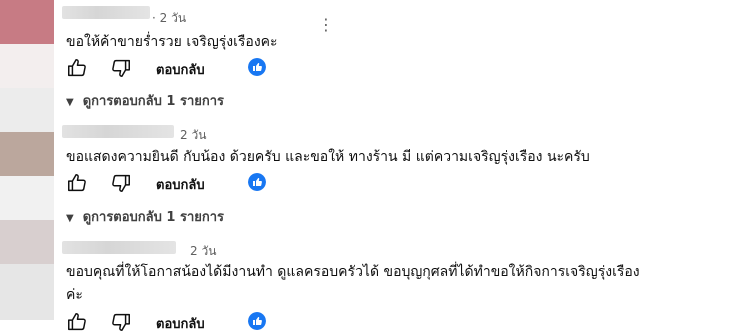 Image resolution: width=747 pixels, height=335 pixels. I want to click on comment-text: ขอให้ค้าขายร่ำรวย เจริญรุ่งเรืองคะ, so click(172, 42).